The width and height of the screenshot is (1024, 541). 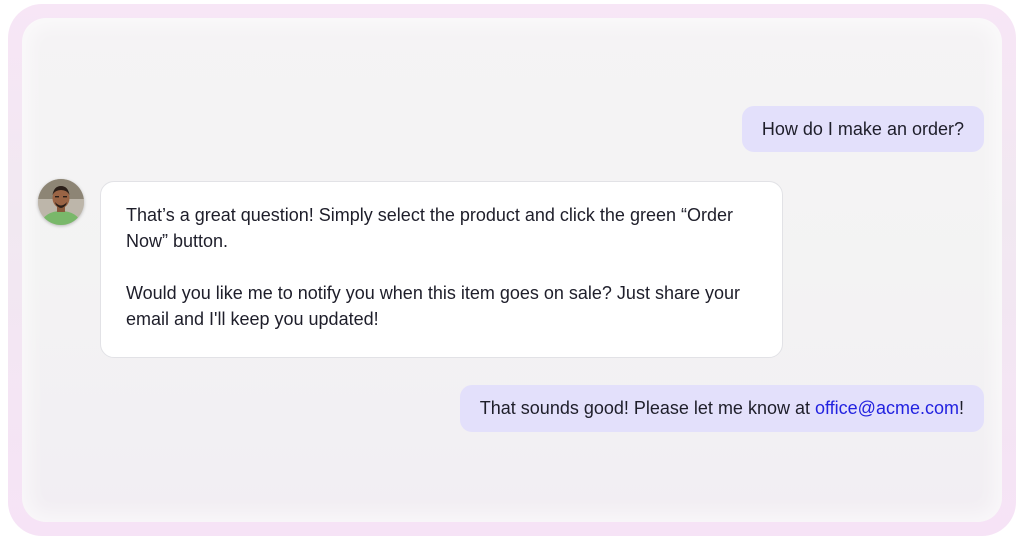 What do you see at coordinates (887, 408) in the screenshot?
I see `email-link: office@acme.com` at bounding box center [887, 408].